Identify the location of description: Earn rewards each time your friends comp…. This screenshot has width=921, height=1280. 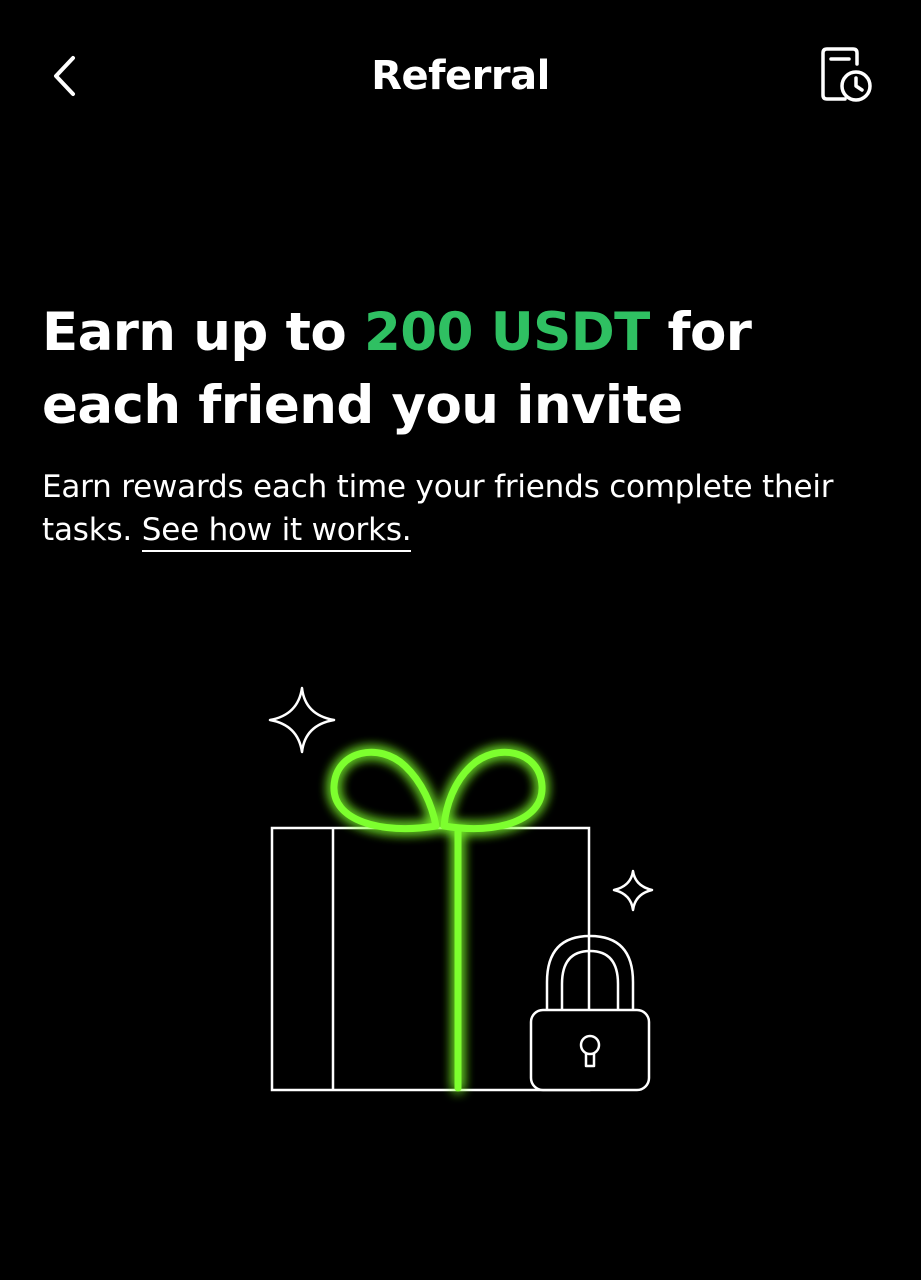
(462, 509).